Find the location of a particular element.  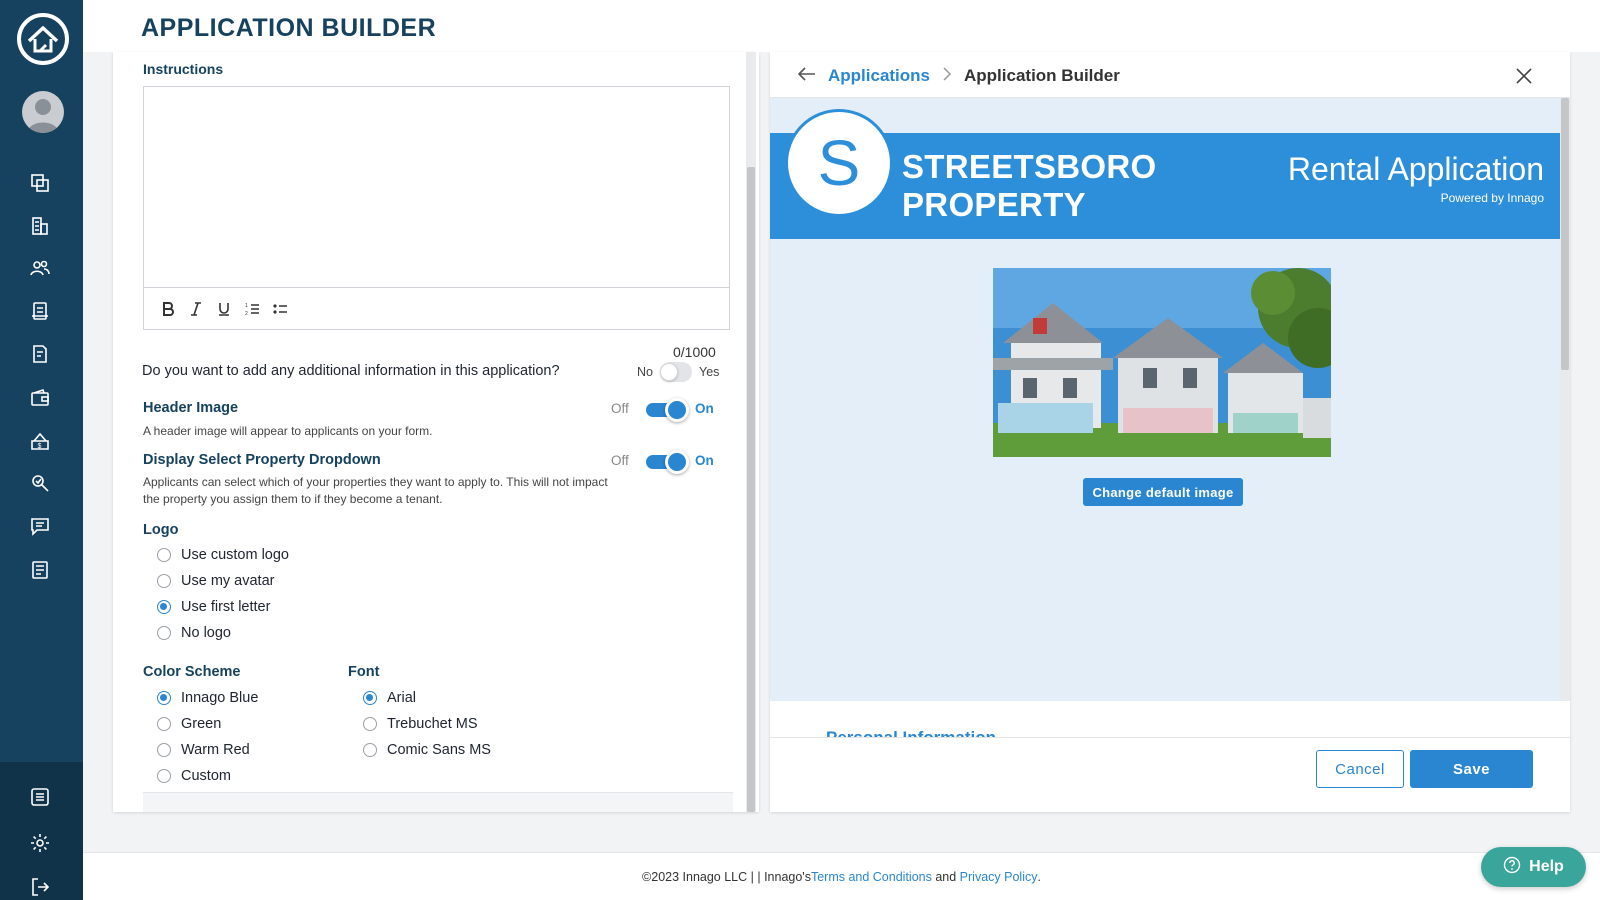

back-arrow-icon is located at coordinates (806, 76).